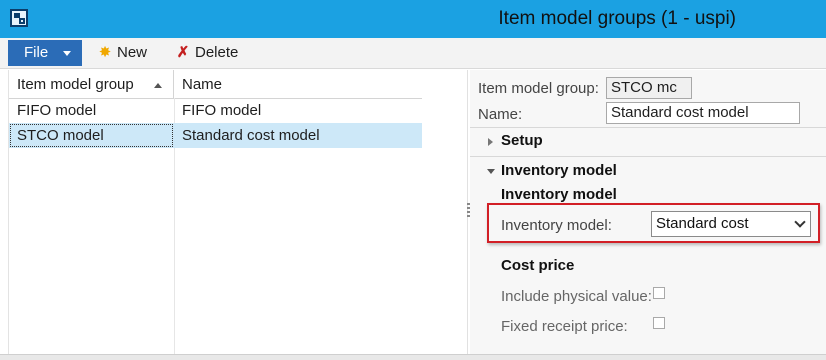  Describe the element at coordinates (445, 212) in the screenshot. I see `pane-splitter` at that location.